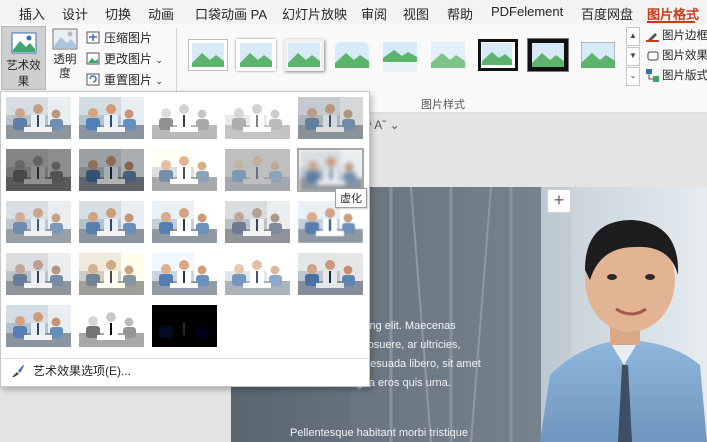 This screenshot has height=442, width=707. I want to click on change-picture-label: 更改图片, so click(128, 59).